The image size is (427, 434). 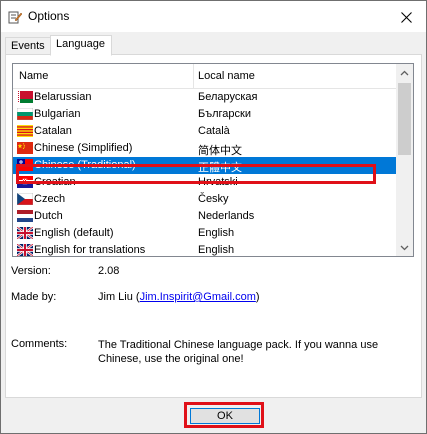 I want to click on language-name: Dutch, so click(x=48, y=216).